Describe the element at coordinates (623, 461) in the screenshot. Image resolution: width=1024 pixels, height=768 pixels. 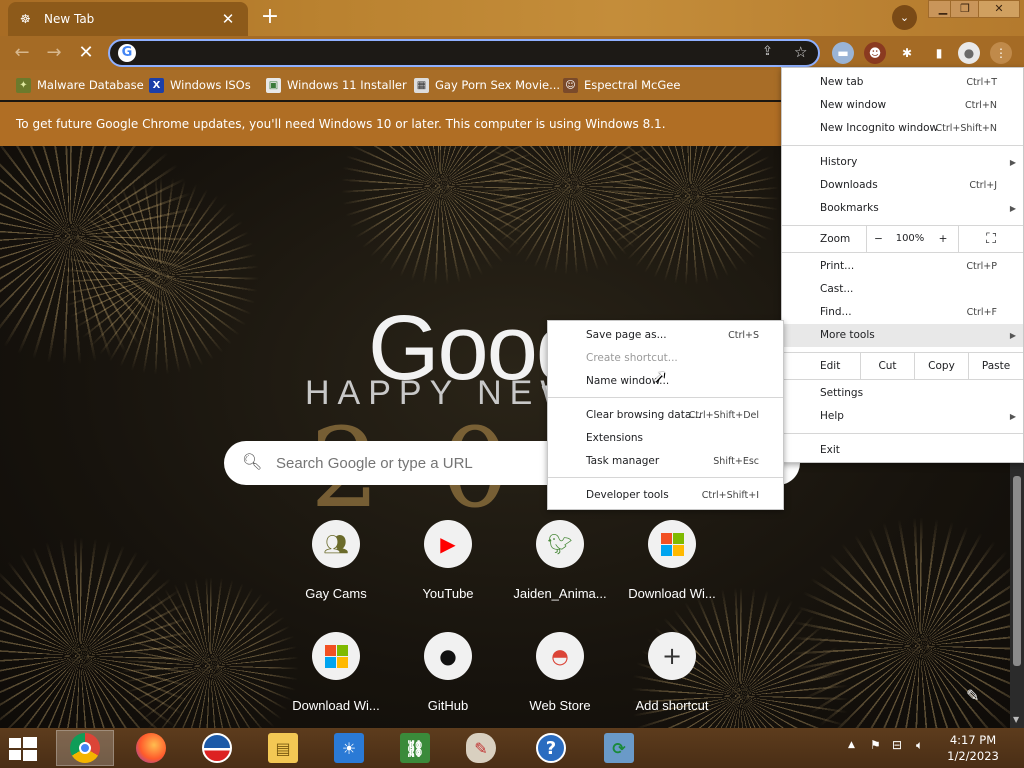
I see `submenu-item-label: Task manager` at that location.